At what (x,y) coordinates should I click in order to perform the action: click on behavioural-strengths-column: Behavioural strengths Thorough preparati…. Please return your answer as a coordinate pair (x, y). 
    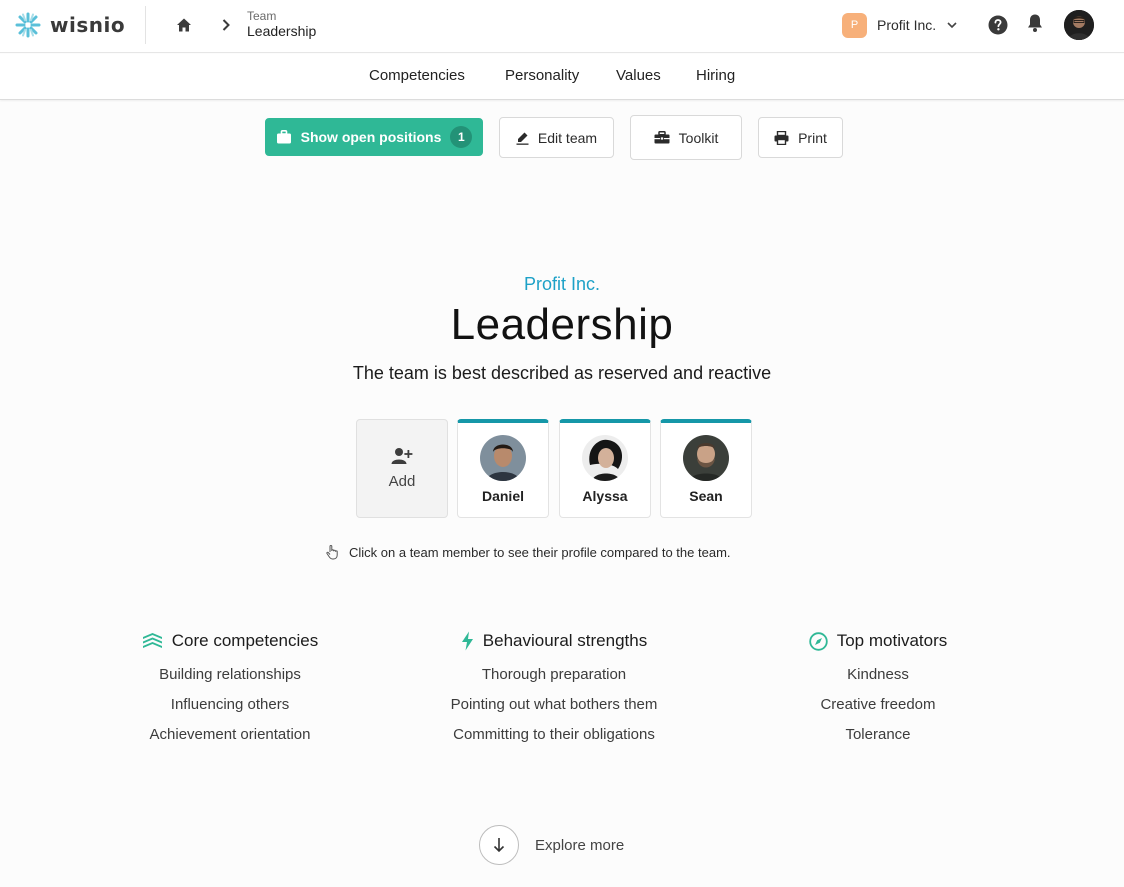
    Looking at the image, I should click on (554, 686).